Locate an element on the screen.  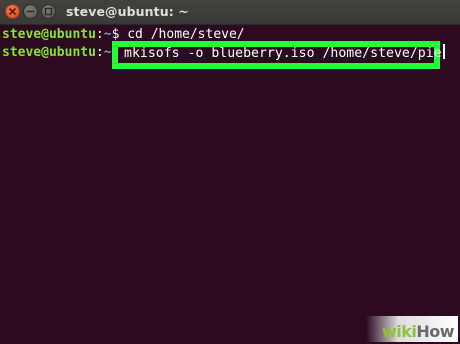
current-command-input: mkisofs -o blueberry.iso /home/steve/pie is located at coordinates (284, 53).